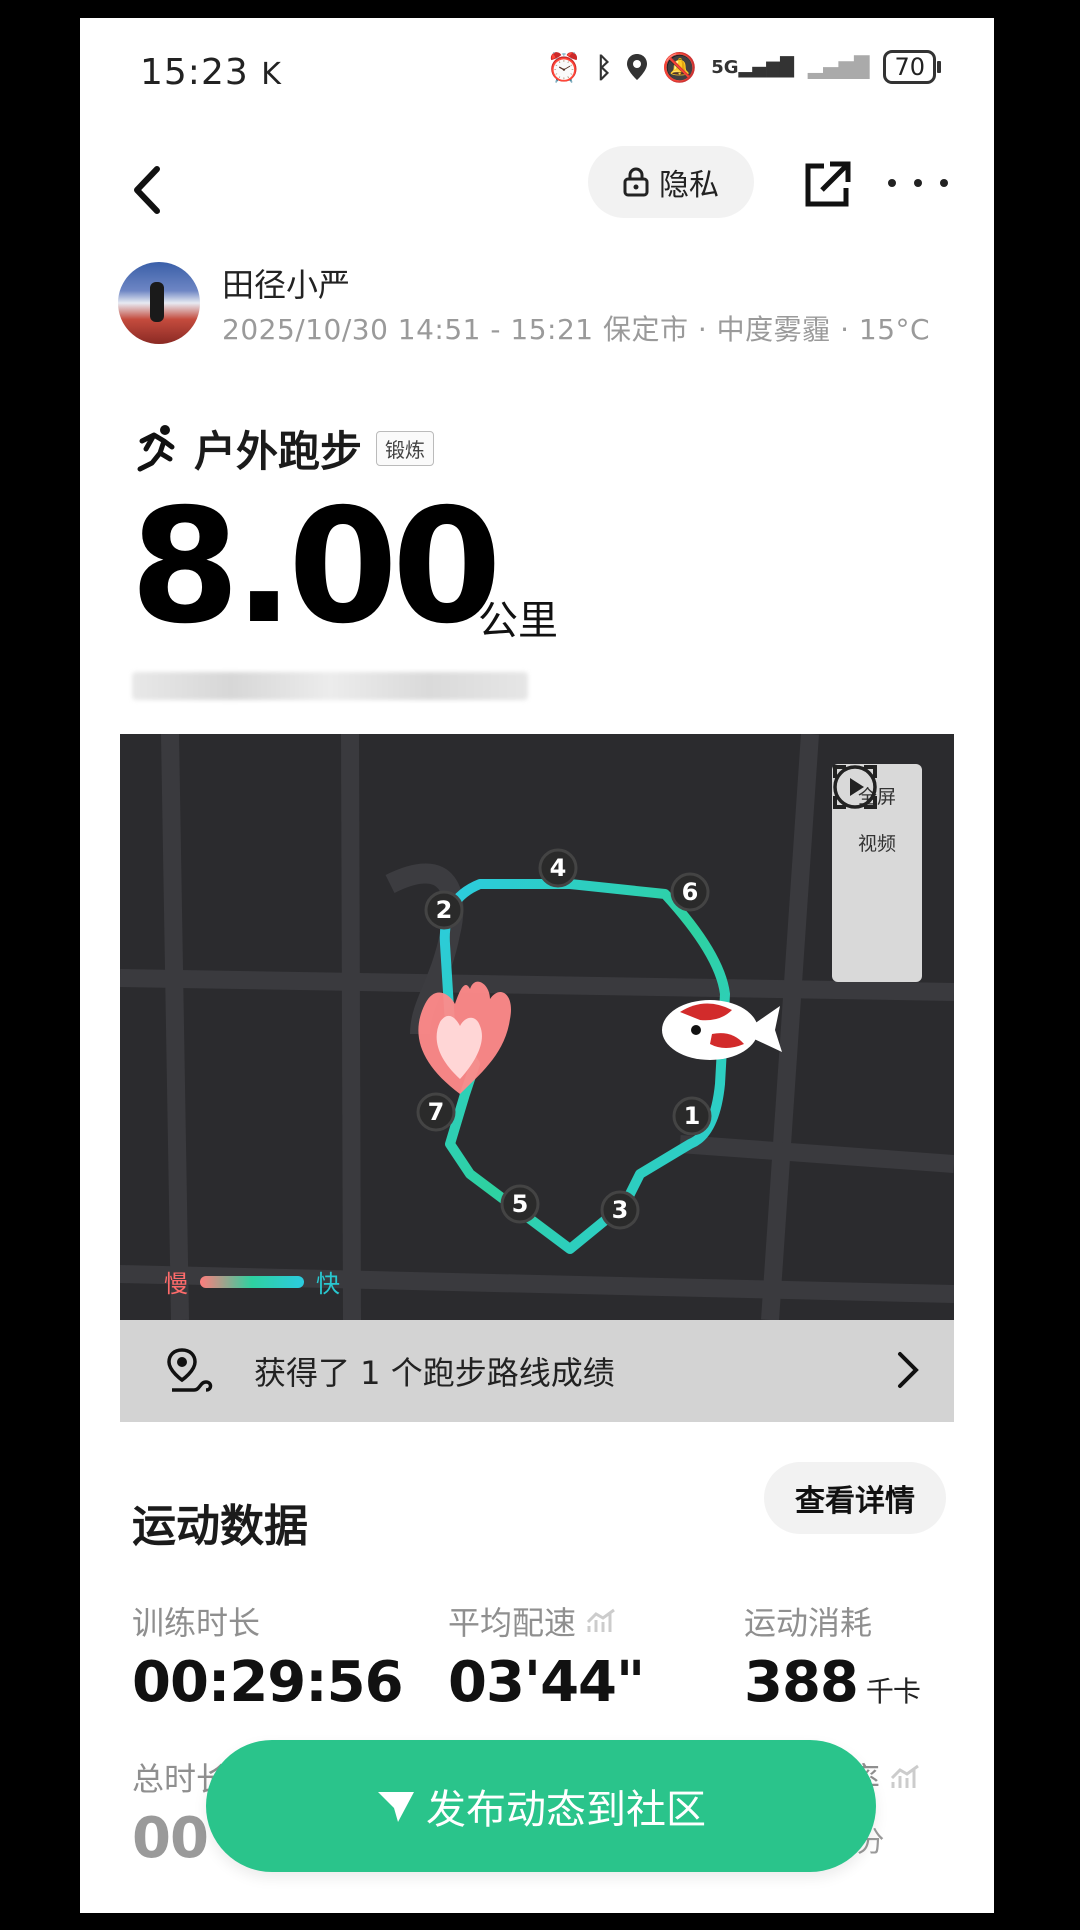 This screenshot has height=1930, width=1080. Describe the element at coordinates (546, 1621) in the screenshot. I see `stat-label: 平均配速` at that location.